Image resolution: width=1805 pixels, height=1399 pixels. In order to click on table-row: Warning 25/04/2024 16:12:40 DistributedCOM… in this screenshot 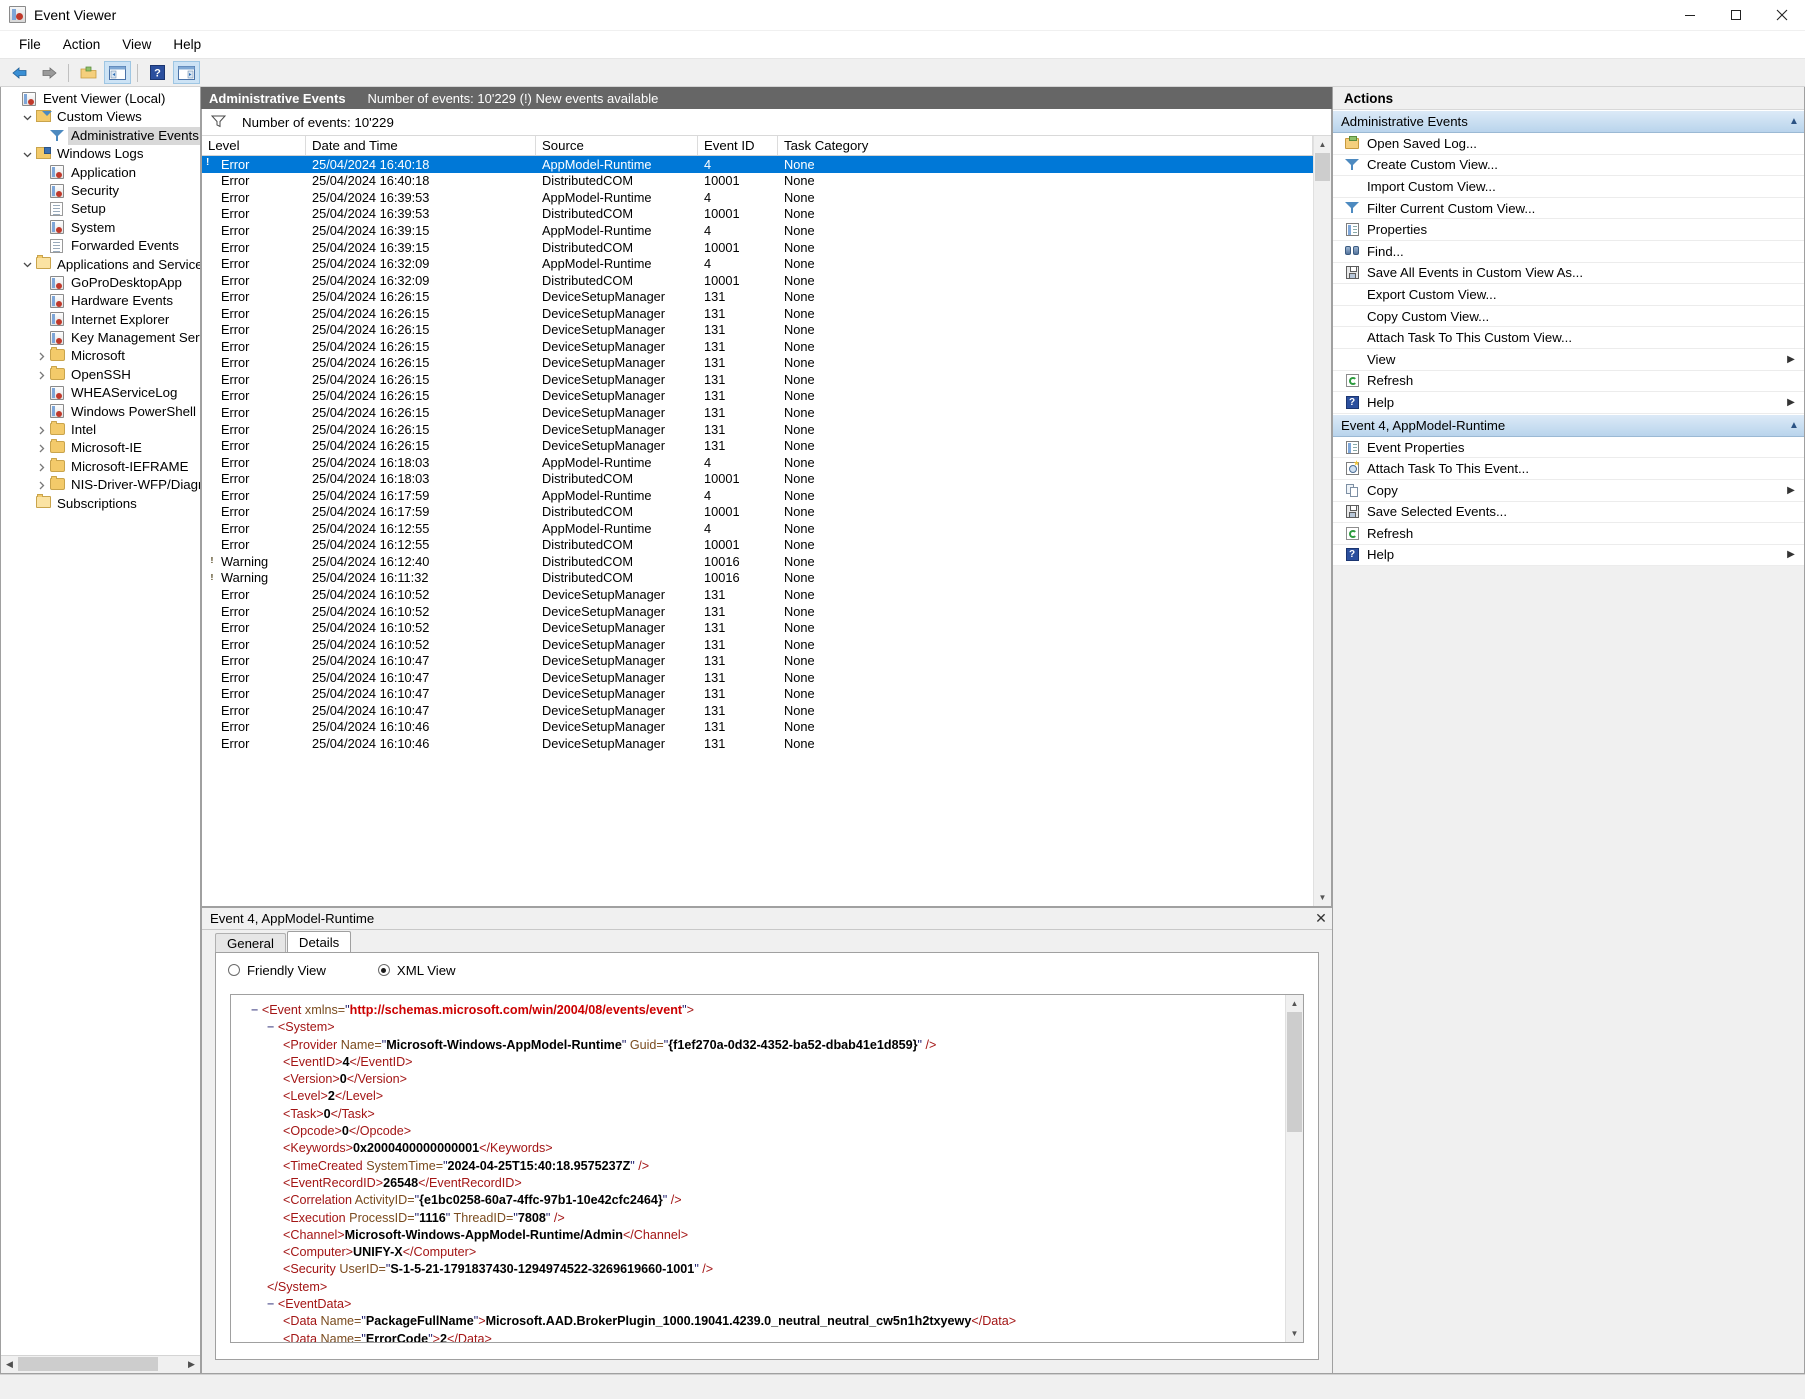, I will do `click(757, 561)`.